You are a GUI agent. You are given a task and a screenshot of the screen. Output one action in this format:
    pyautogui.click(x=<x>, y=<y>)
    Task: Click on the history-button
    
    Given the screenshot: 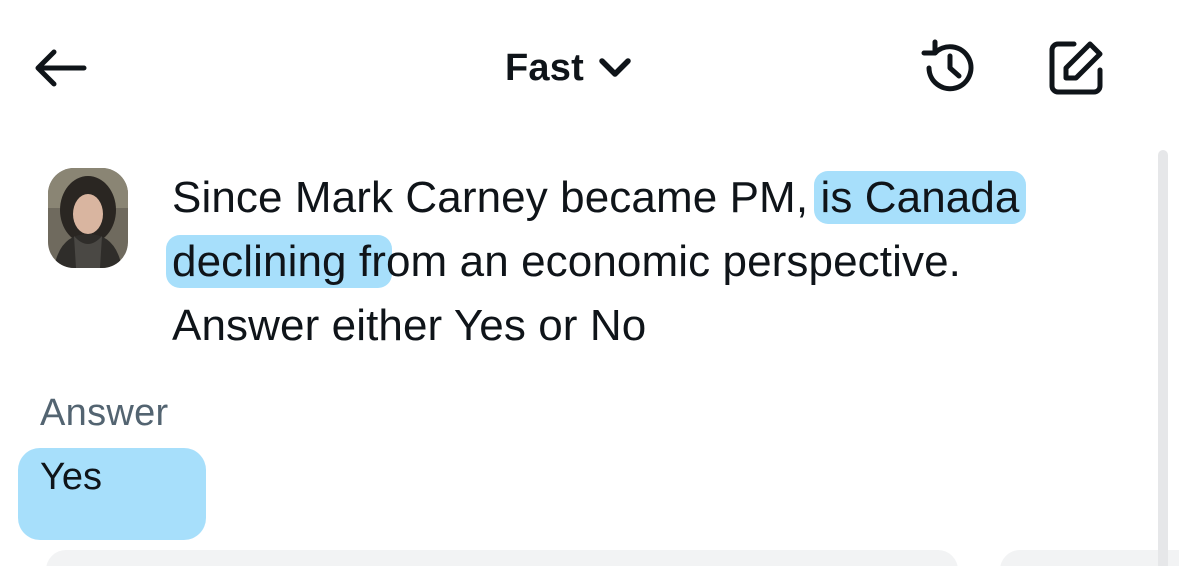 What is the action you would take?
    pyautogui.click(x=950, y=68)
    